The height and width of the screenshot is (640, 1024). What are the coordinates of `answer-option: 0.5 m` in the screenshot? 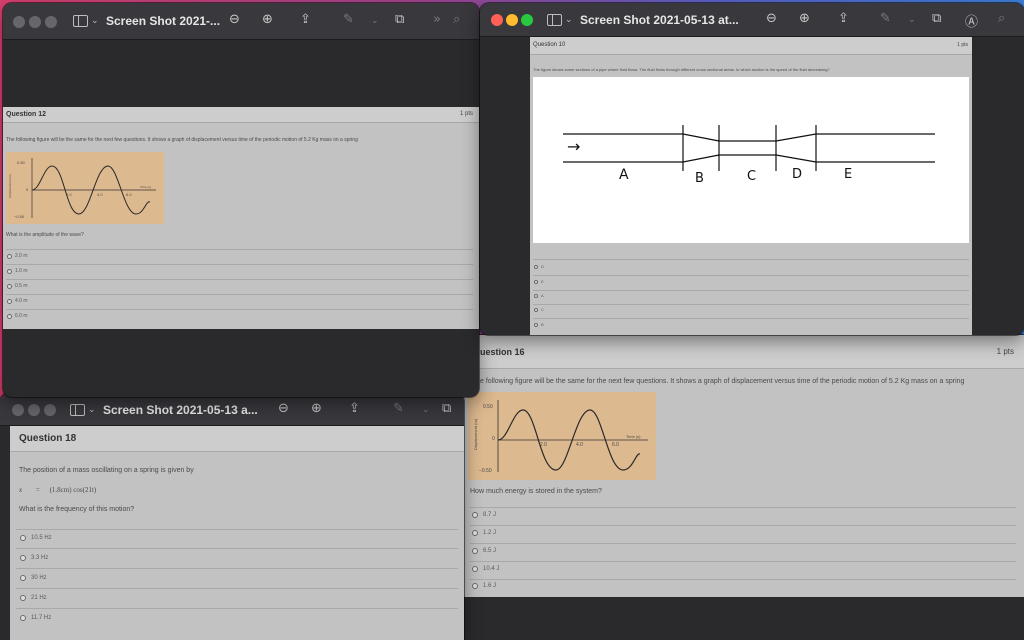 It's located at (17, 286).